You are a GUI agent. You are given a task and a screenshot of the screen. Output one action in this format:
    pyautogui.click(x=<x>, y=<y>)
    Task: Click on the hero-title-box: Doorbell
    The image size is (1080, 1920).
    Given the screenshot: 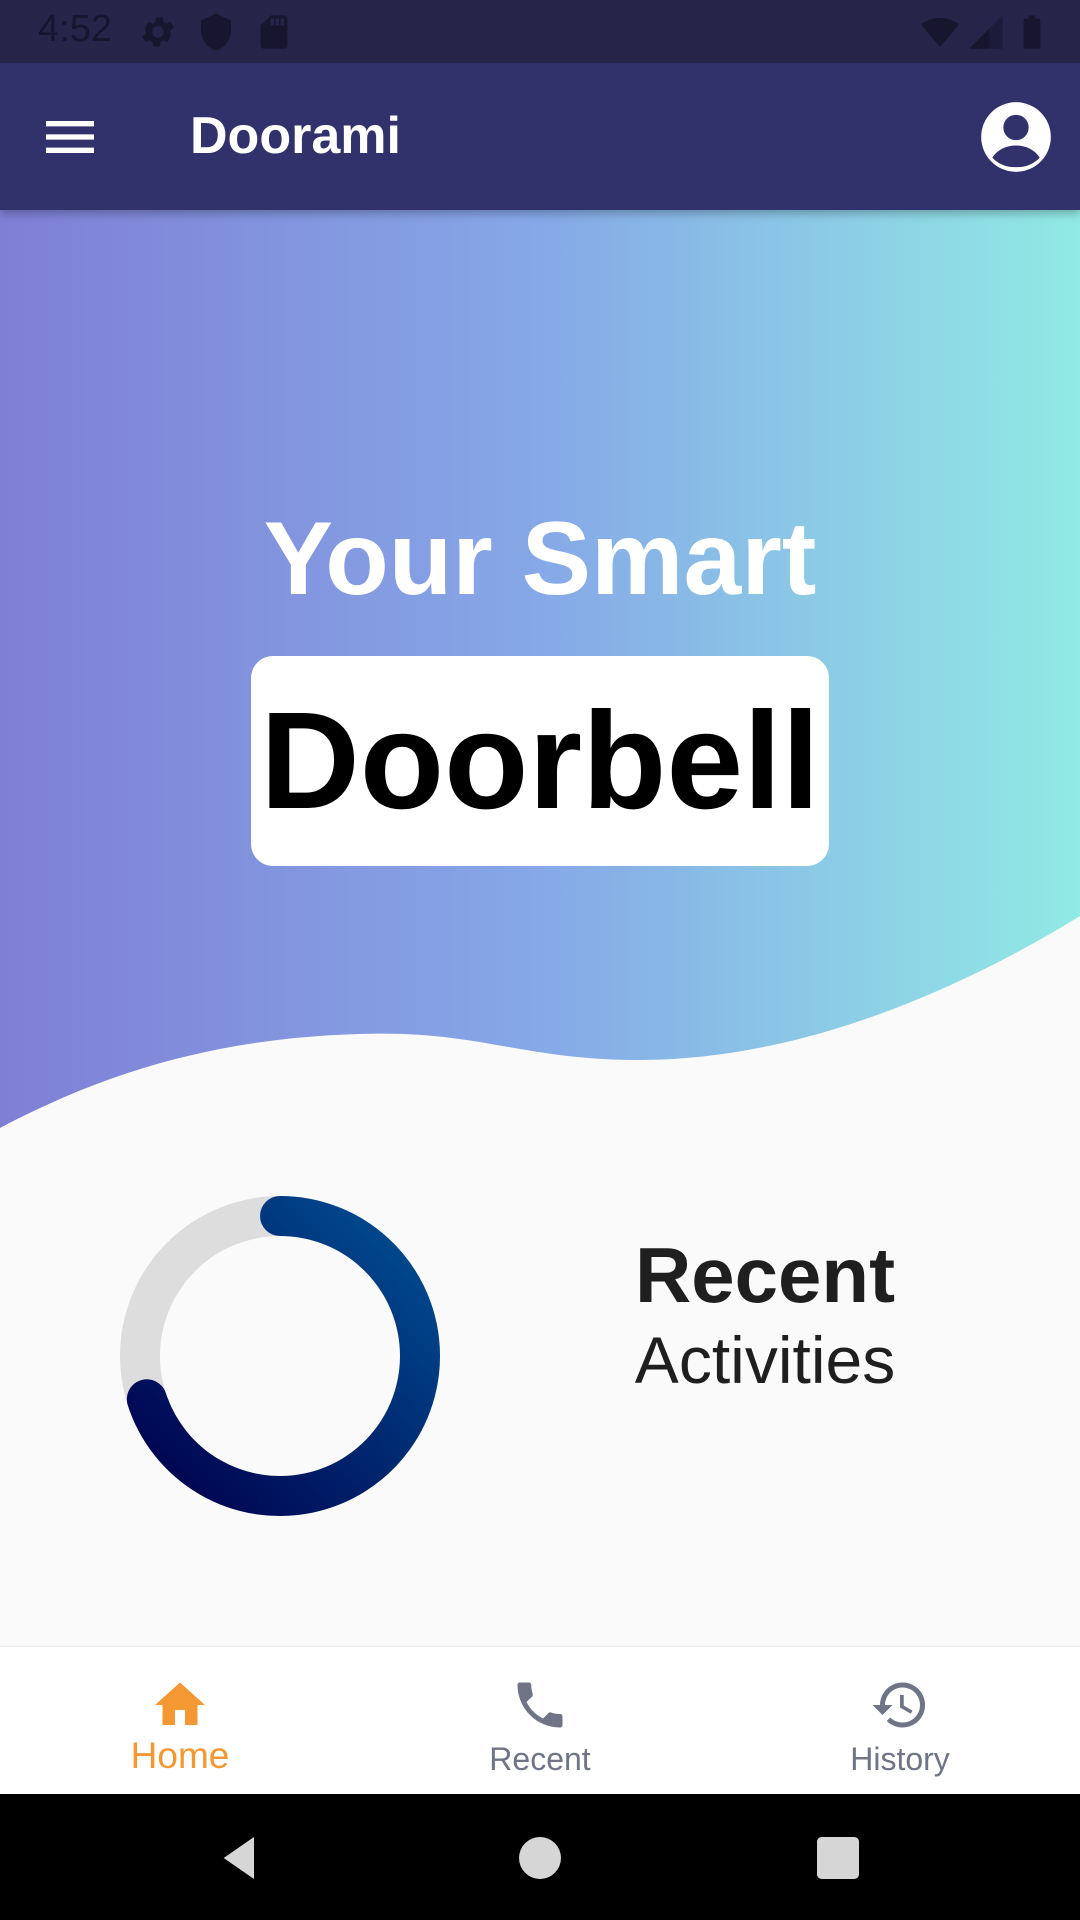 What is the action you would take?
    pyautogui.click(x=540, y=761)
    